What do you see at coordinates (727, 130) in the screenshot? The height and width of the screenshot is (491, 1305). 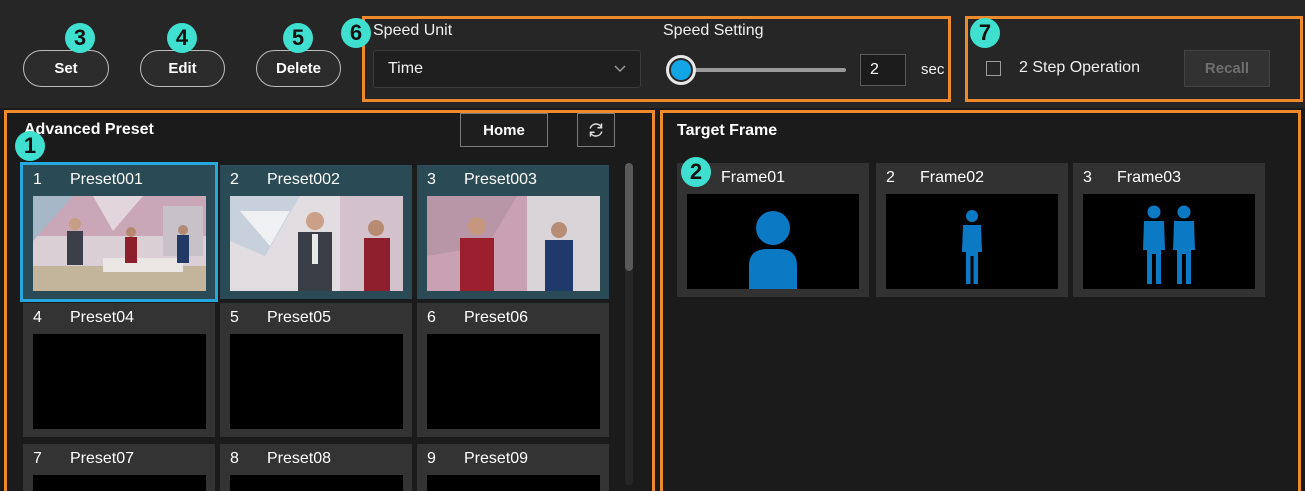 I see `target-frame-title: Target Frame` at bounding box center [727, 130].